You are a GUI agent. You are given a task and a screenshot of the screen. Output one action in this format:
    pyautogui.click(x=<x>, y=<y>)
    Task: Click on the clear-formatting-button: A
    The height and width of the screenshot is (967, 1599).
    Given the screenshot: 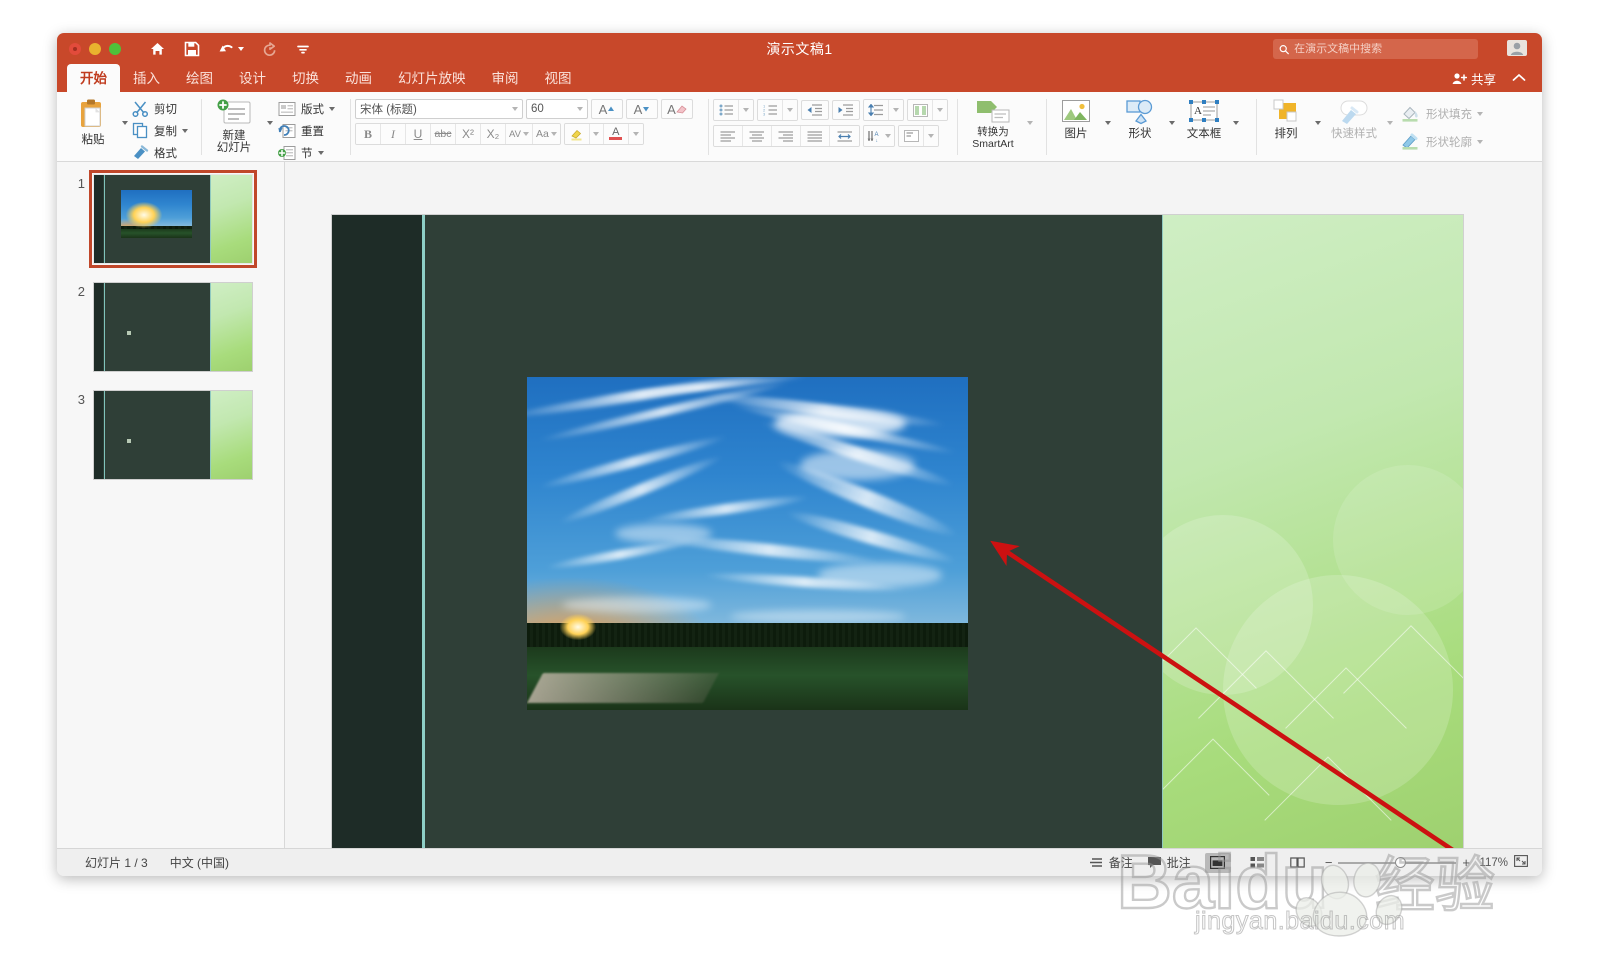 What is the action you would take?
    pyautogui.click(x=677, y=109)
    